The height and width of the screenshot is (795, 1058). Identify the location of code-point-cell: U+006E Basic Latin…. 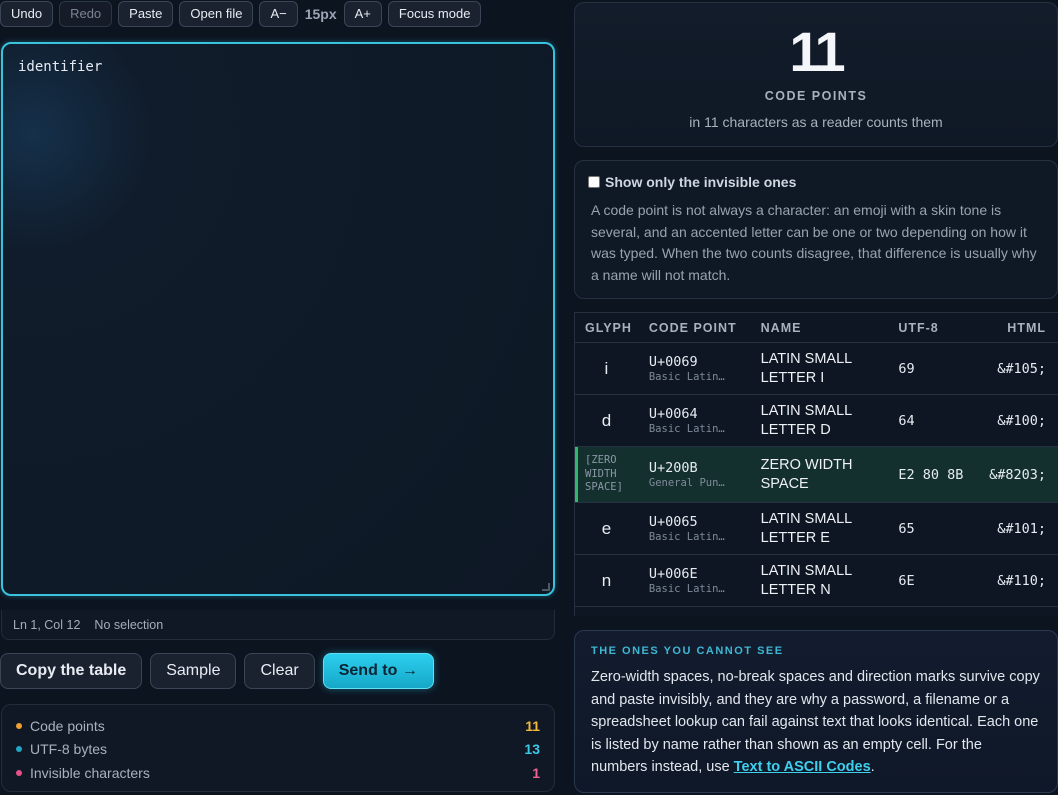
(694, 580).